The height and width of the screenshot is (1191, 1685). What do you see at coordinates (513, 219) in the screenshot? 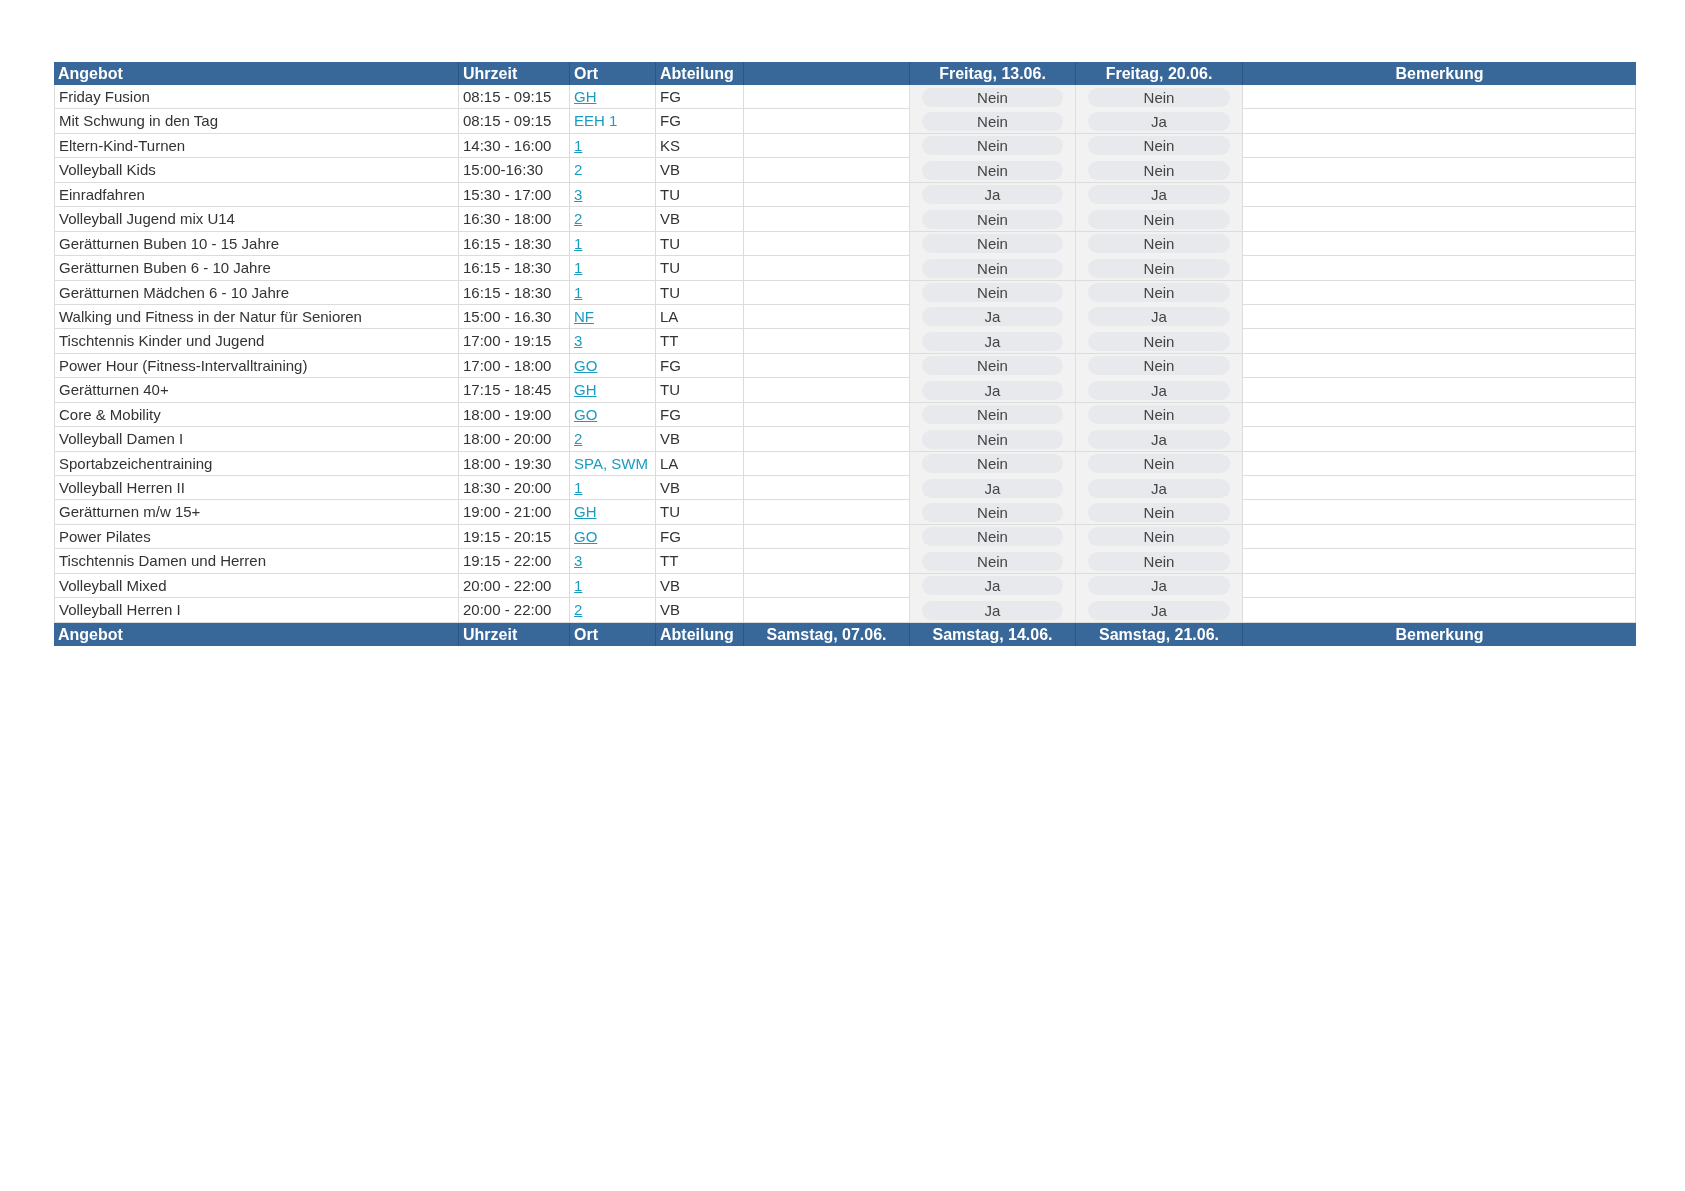
I see `table-cell: 16:30 - 18:00` at bounding box center [513, 219].